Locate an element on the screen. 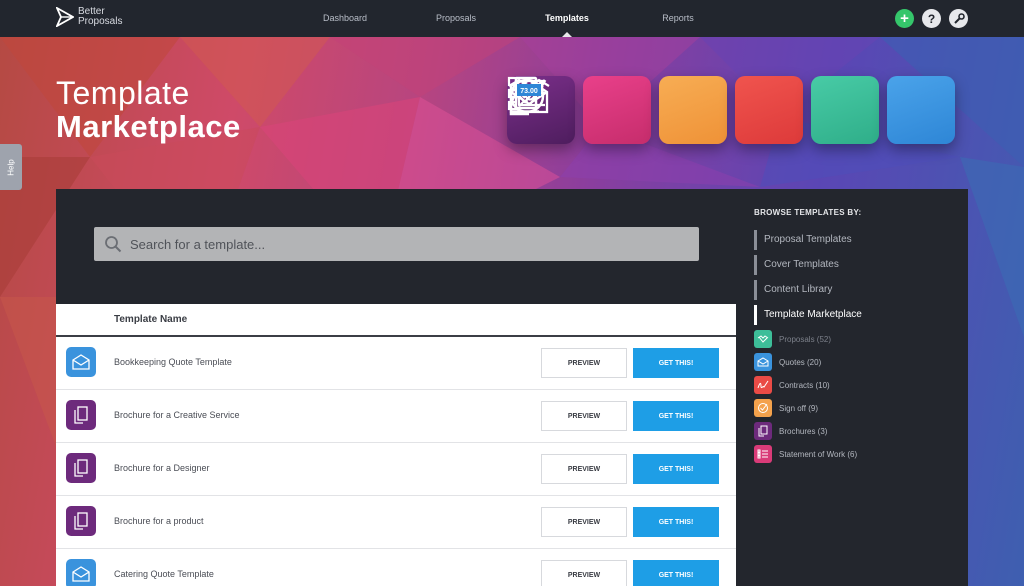 This screenshot has width=1024, height=586. nav-reports: Reports is located at coordinates (678, 18).